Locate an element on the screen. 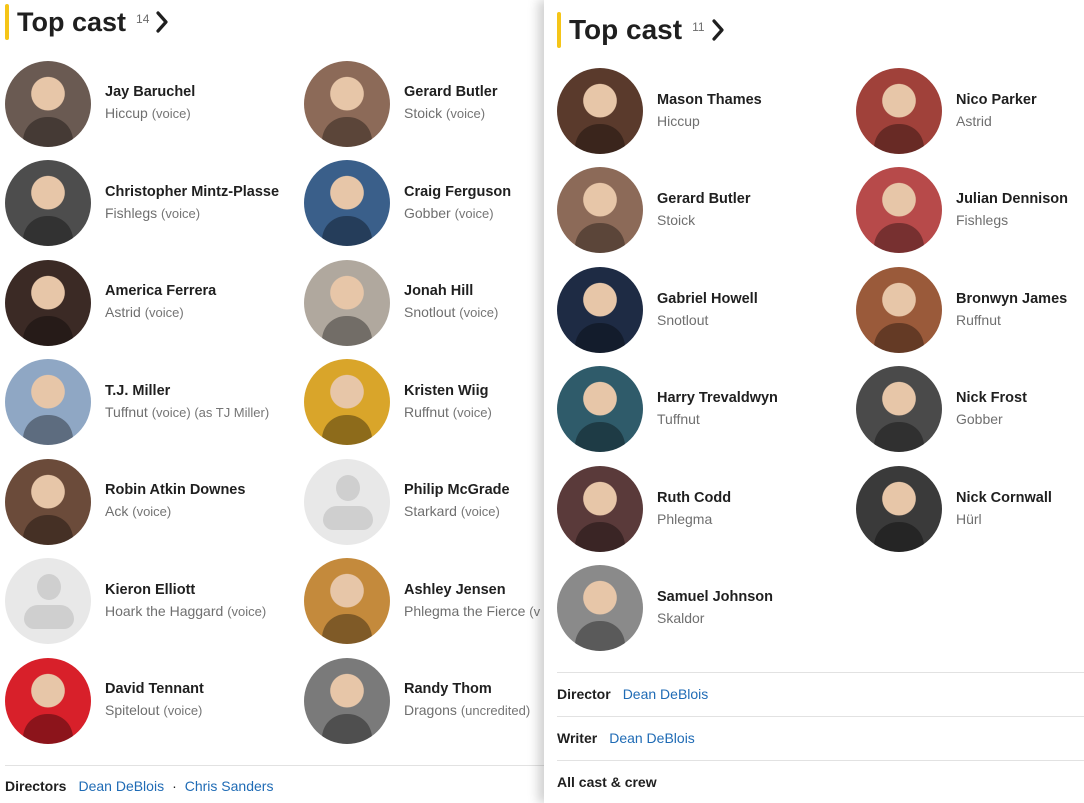 The height and width of the screenshot is (803, 1084). actor-name: Ashley Jensen is located at coordinates (472, 590).